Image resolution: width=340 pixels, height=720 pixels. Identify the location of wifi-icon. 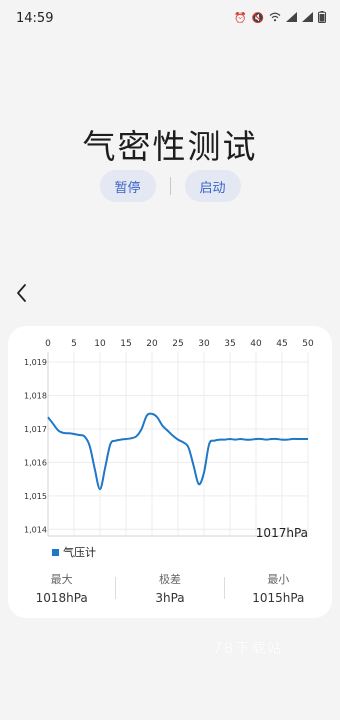
(275, 18).